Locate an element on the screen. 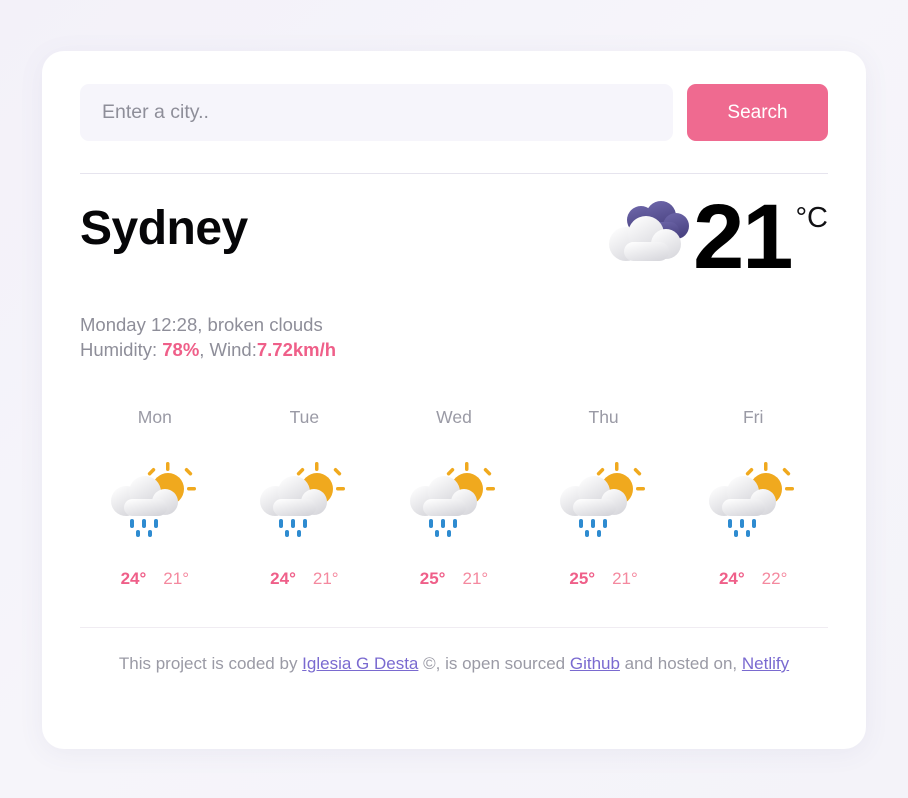 Image resolution: width=908 pixels, height=798 pixels. divider-top is located at coordinates (454, 173).